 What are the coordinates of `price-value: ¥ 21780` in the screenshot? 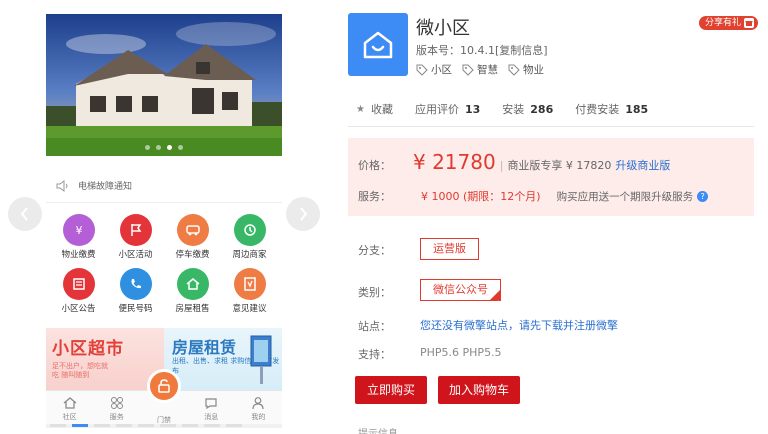 It's located at (454, 162).